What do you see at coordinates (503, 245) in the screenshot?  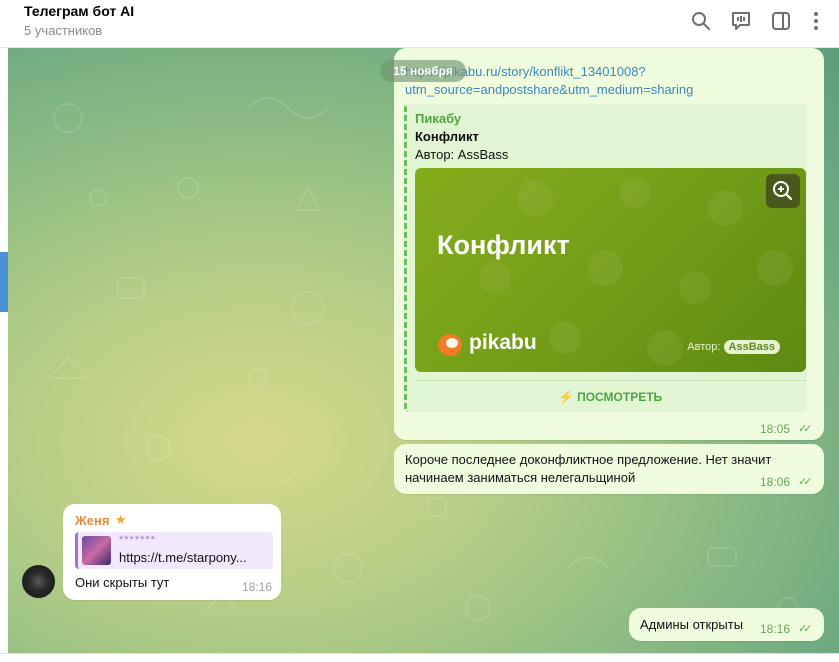 I see `preview-image-title: Конфликт` at bounding box center [503, 245].